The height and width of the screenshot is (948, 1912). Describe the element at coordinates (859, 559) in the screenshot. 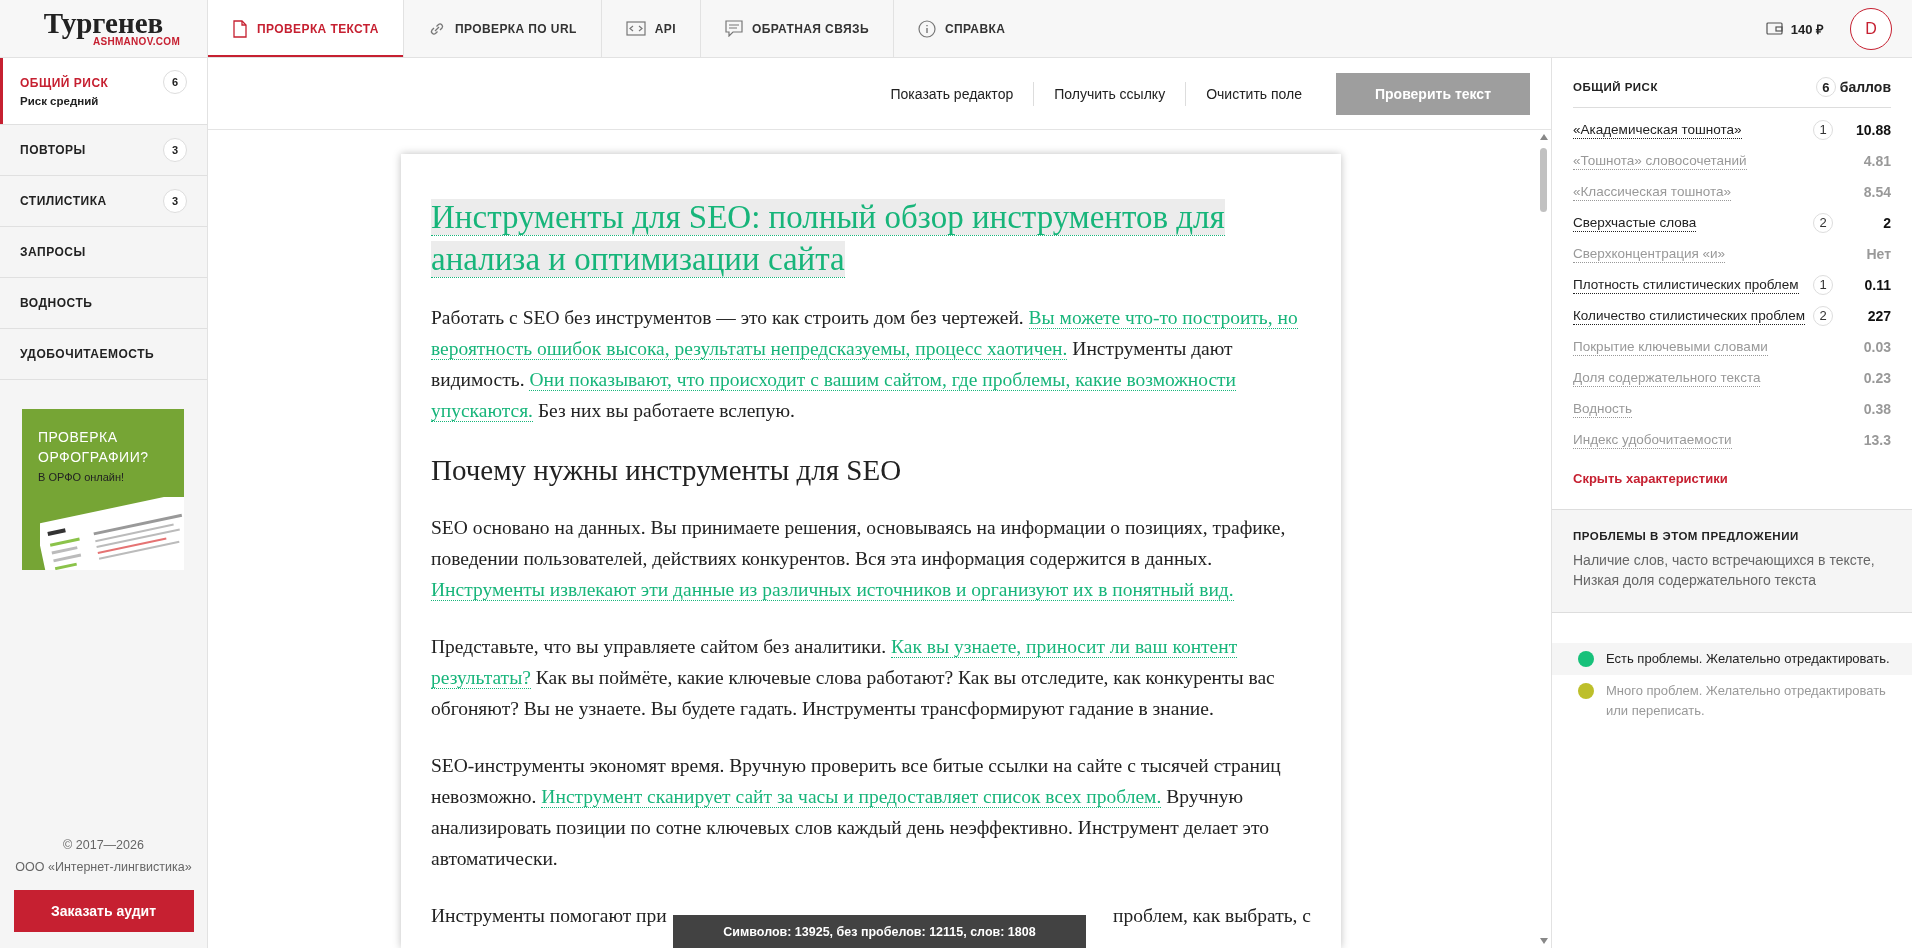

I see `paragraph: SEO основано на данных. Вы принимаете решения, основываясь на информации о позициях, трафике, поведении пользователей, действиях конкурентов. Вся эта информация содержится в данных. Инструменты извлекают эти данные из различных источников и организуют их в понятный вид.` at that location.